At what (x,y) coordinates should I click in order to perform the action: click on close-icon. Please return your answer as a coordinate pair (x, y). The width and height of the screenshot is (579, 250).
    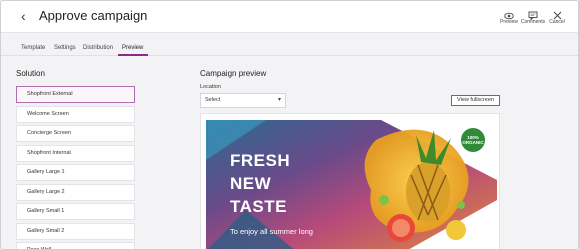
    Looking at the image, I should click on (557, 13).